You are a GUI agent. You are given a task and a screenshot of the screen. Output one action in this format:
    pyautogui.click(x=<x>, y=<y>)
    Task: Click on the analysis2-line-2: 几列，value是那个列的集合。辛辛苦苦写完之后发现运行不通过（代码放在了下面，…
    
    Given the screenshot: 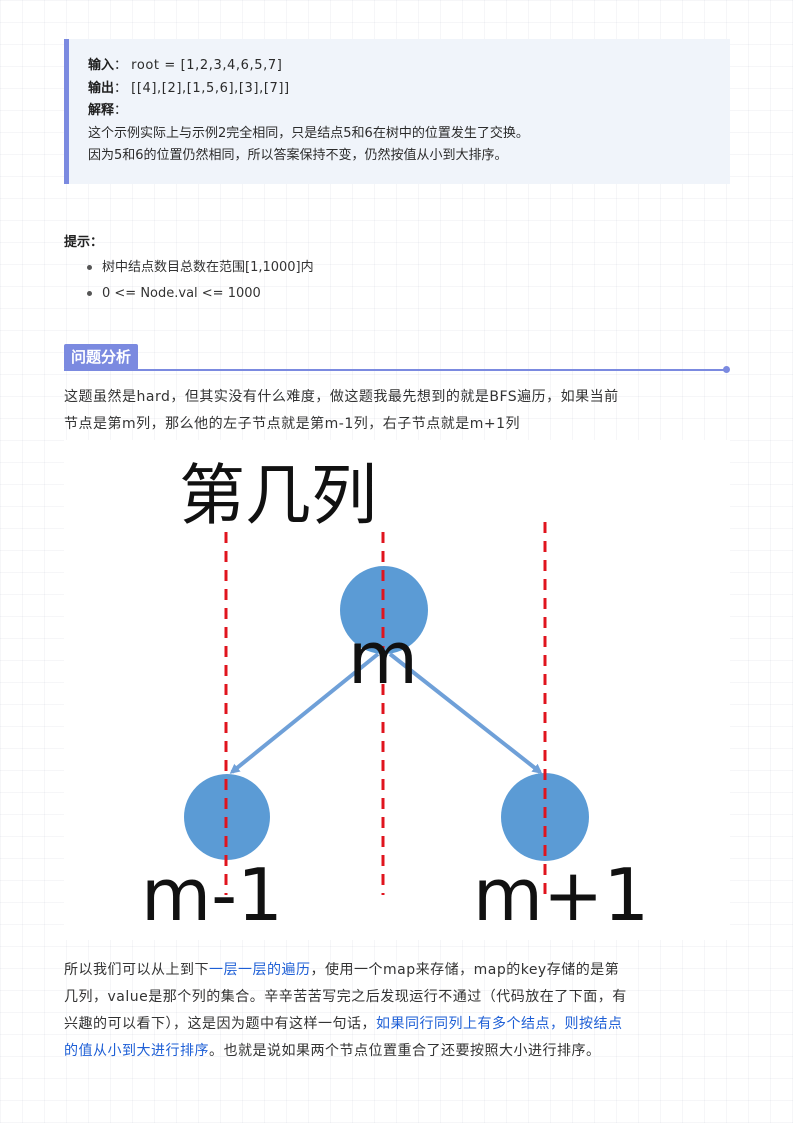 What is the action you would take?
    pyautogui.click(x=345, y=997)
    